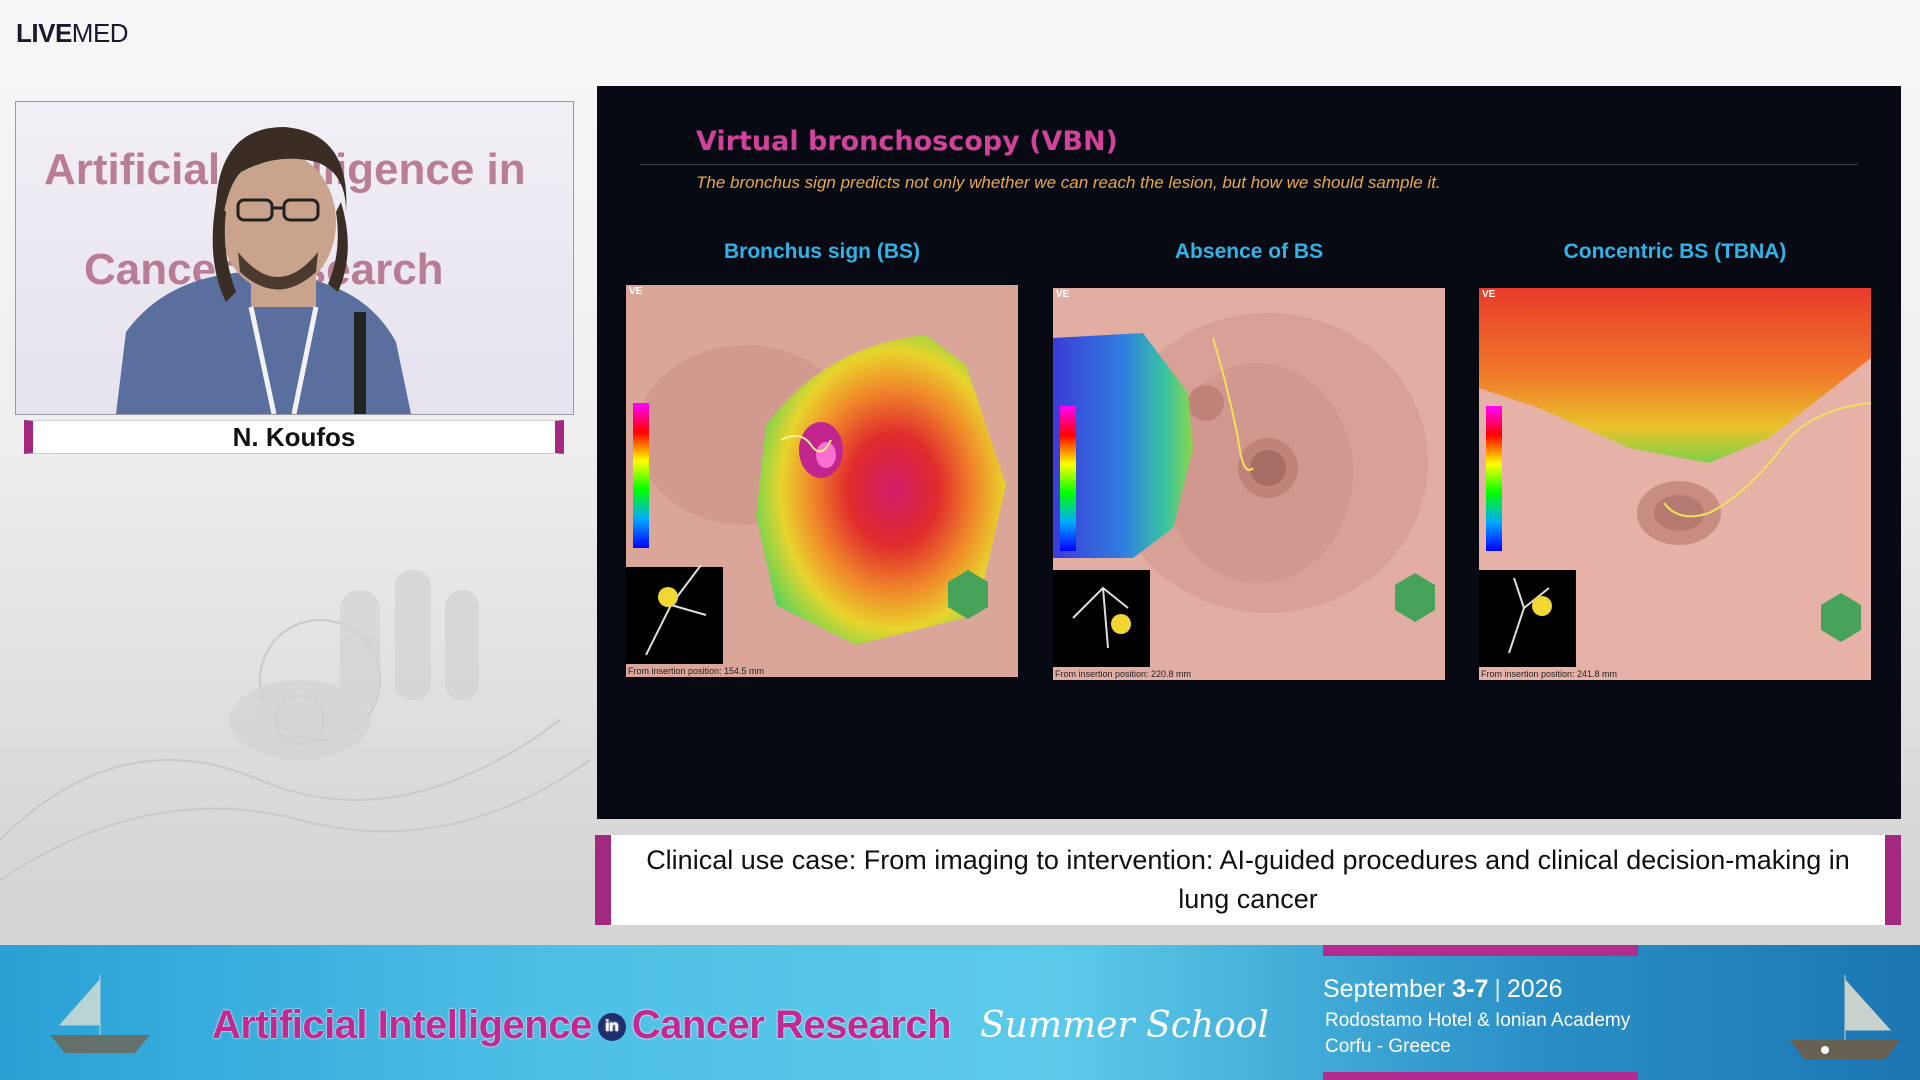 Image resolution: width=1920 pixels, height=1080 pixels. Describe the element at coordinates (1249, 164) in the screenshot. I see `slide-divider` at that location.